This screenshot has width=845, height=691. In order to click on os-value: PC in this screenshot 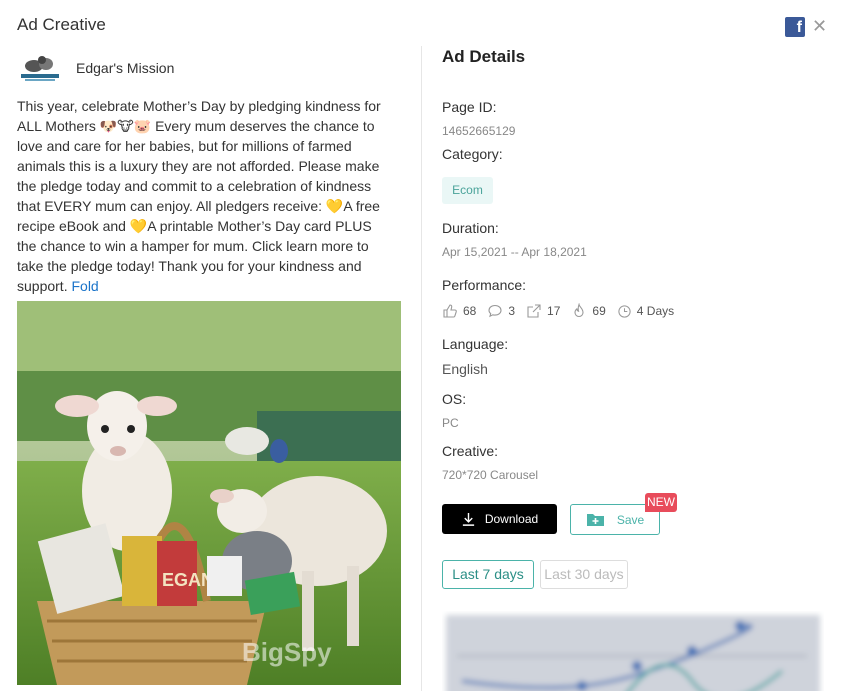, I will do `click(450, 423)`.